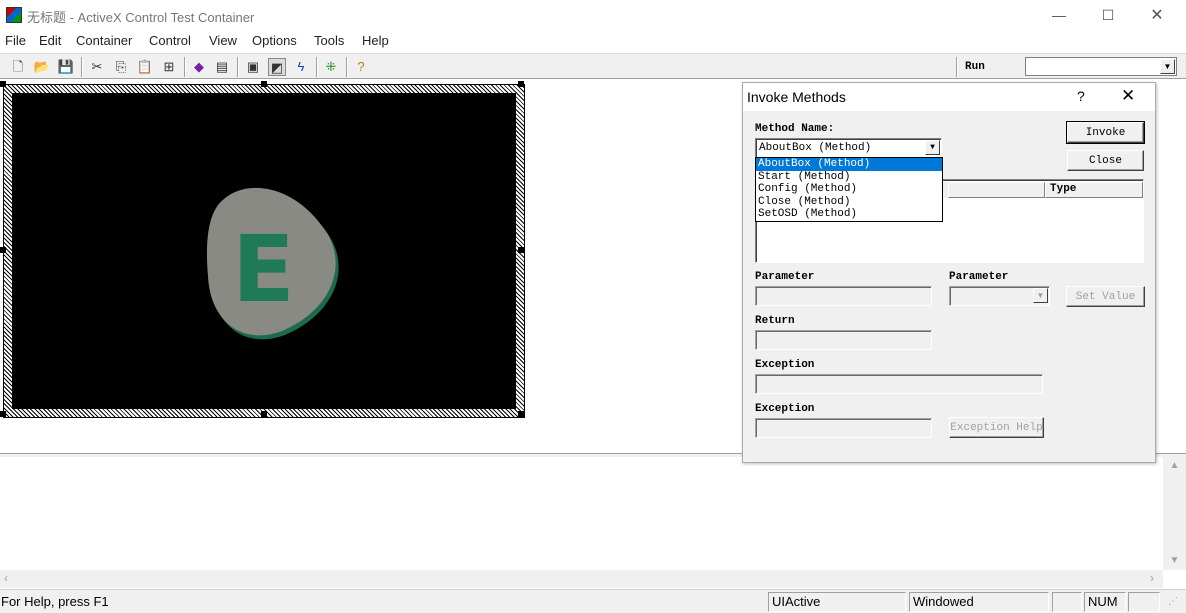  Describe the element at coordinates (1105, 132) in the screenshot. I see `invoke-button: Invoke` at that location.